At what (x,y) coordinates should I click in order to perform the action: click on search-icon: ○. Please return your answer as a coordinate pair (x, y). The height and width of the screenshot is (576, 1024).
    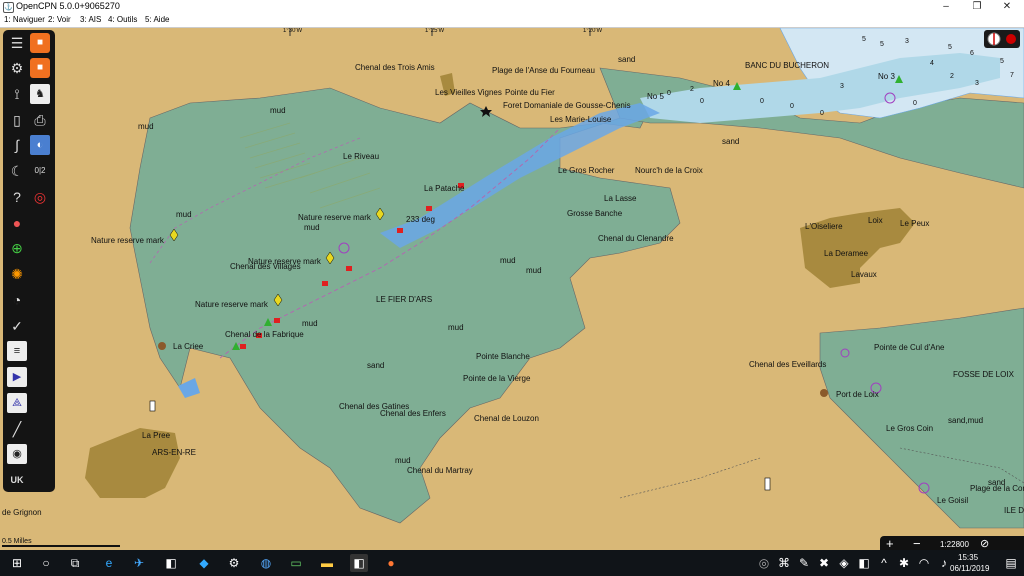
    Looking at the image, I should click on (46, 563).